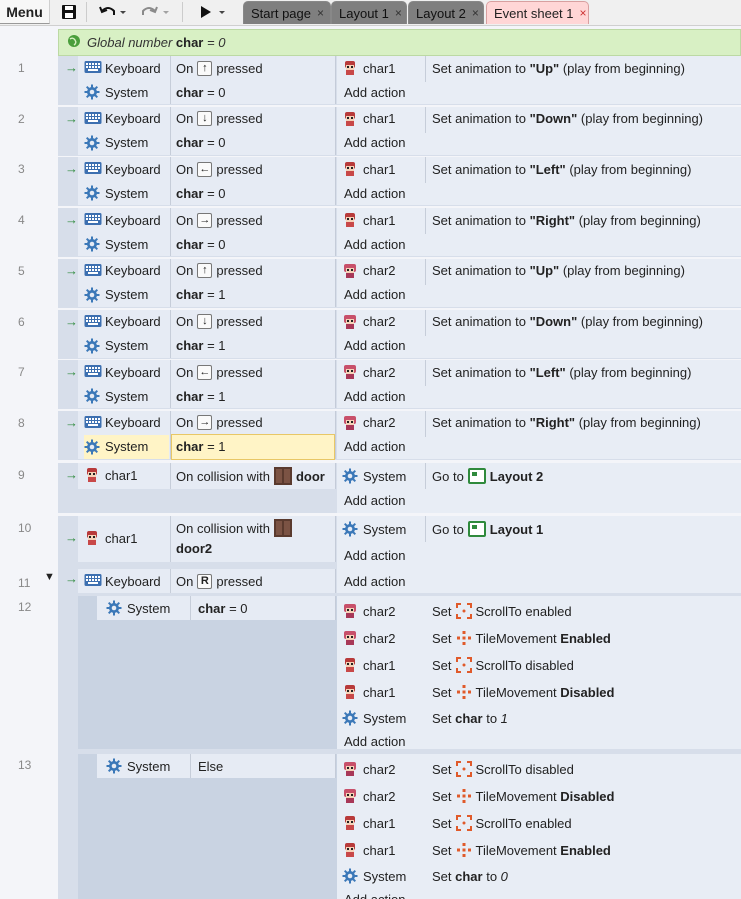 The height and width of the screenshot is (899, 741). Describe the element at coordinates (156, 12) in the screenshot. I see `redo-icon` at that location.